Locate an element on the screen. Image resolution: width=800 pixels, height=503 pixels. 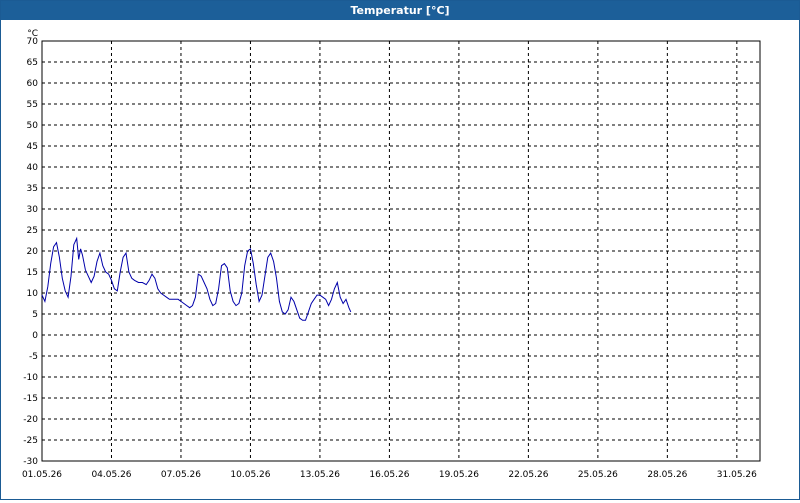
x-tick-label: 19.05.26 is located at coordinates (459, 475).